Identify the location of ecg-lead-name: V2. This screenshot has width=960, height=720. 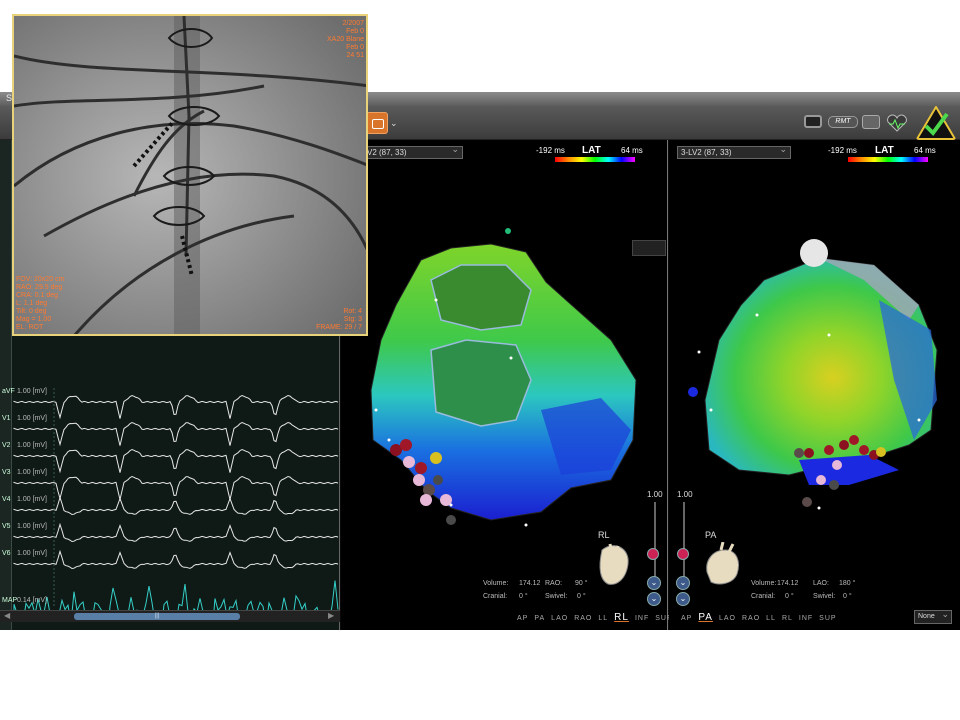
(6, 445).